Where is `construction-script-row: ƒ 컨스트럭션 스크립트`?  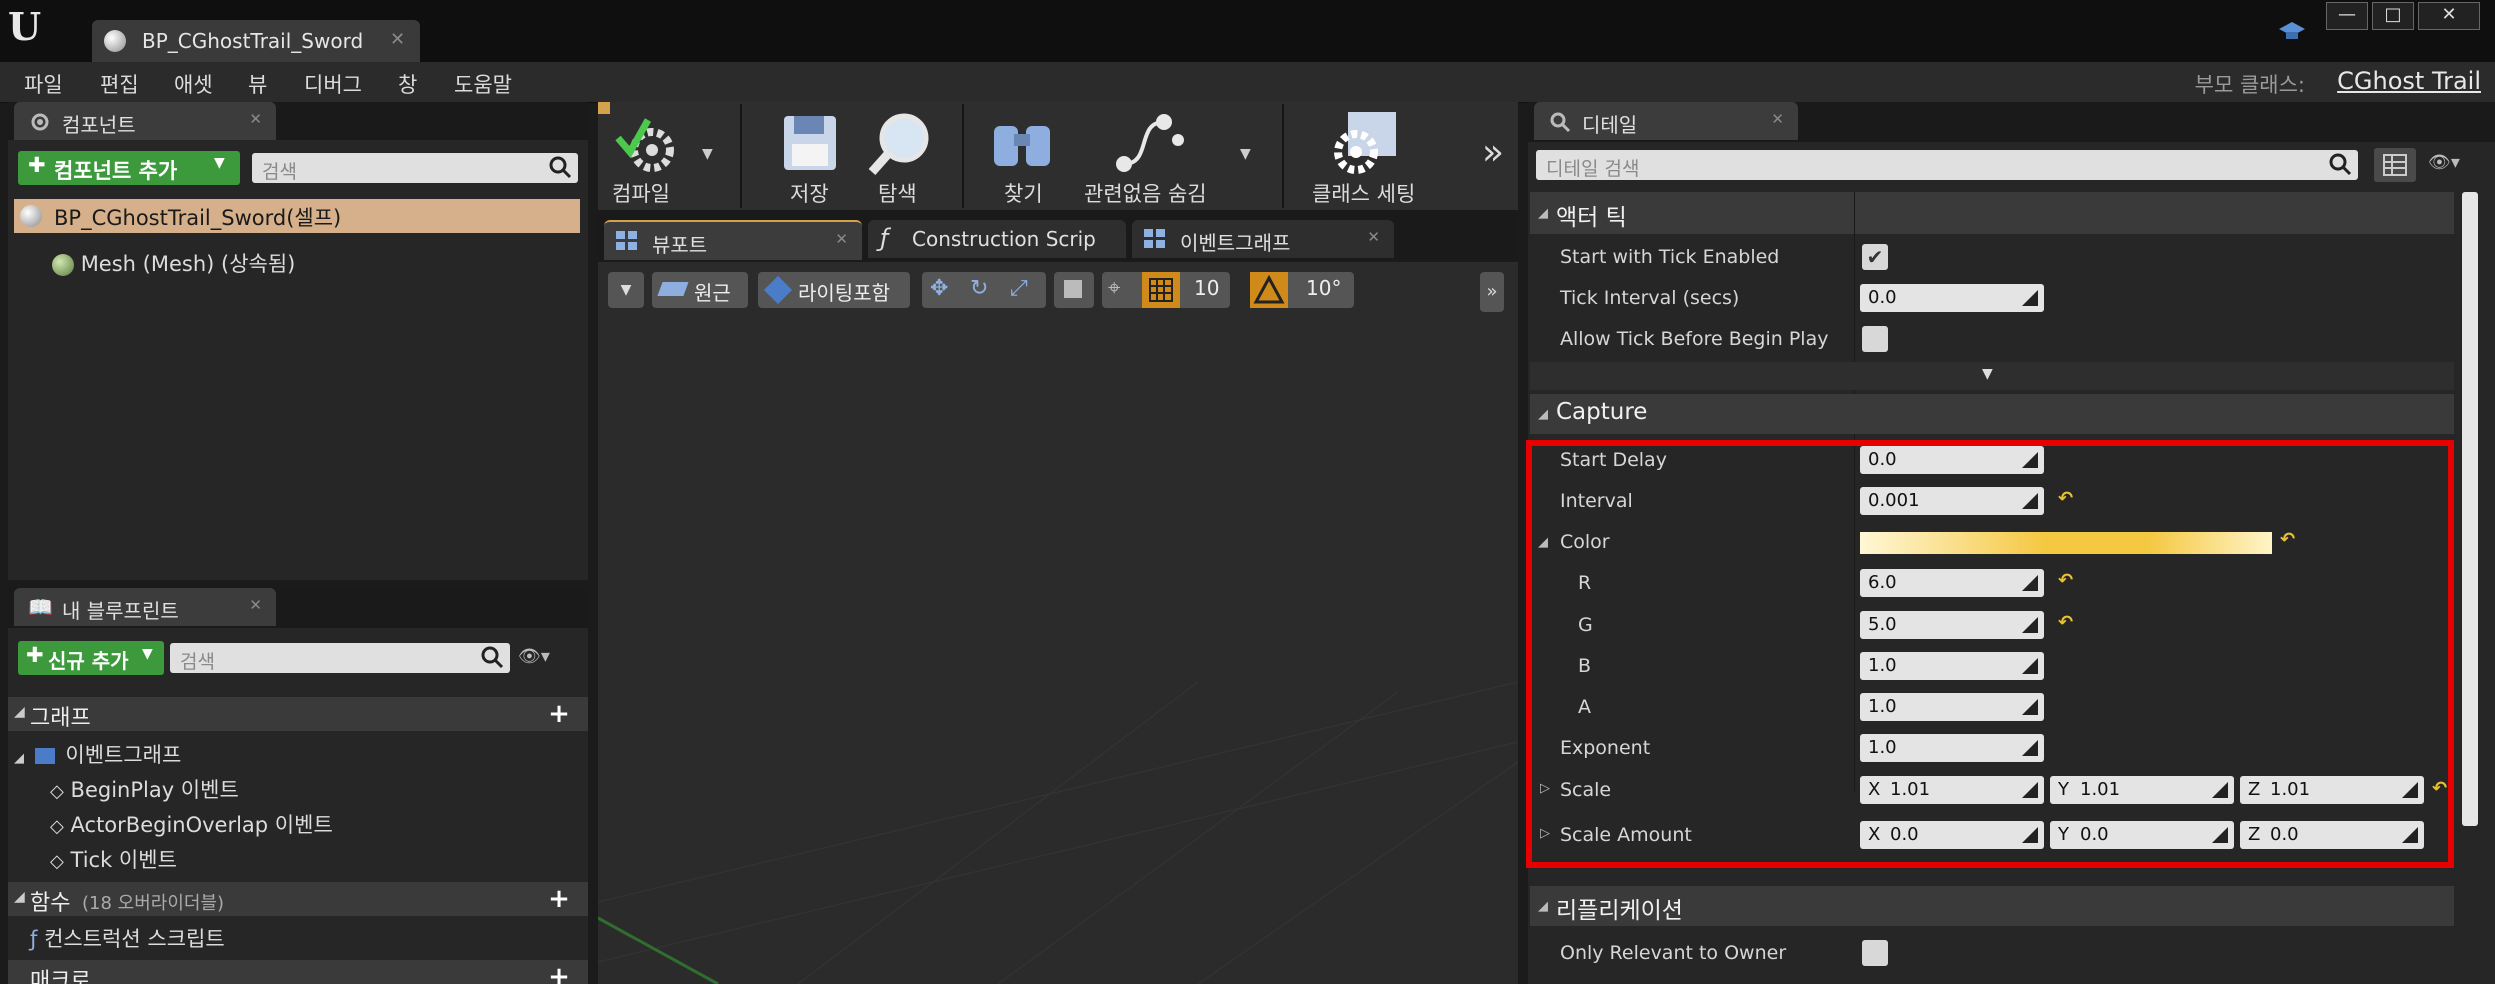
construction-script-row: ƒ 컨스트럭션 스크립트 is located at coordinates (127, 938).